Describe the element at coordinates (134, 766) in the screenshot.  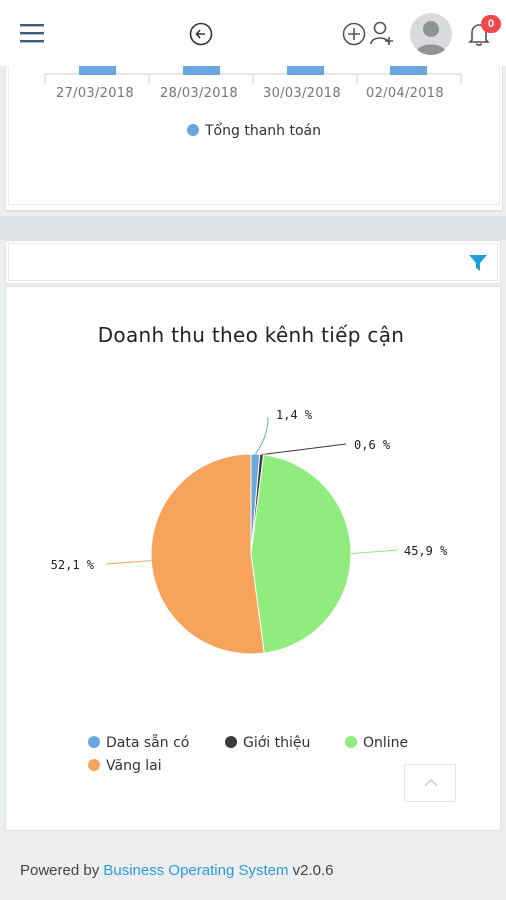
I see `legend-label: Vãng lai` at that location.